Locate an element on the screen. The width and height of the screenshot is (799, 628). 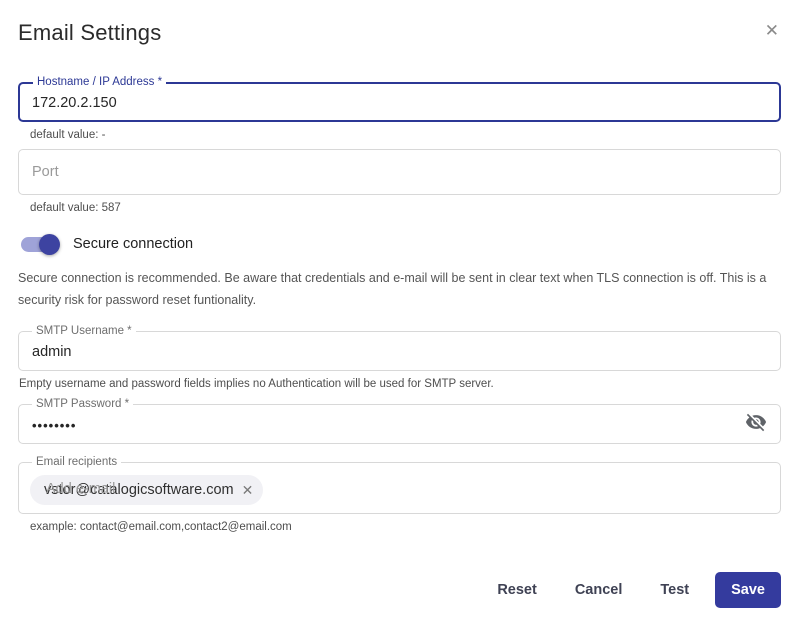
page-title: Email Settings is located at coordinates (90, 32).